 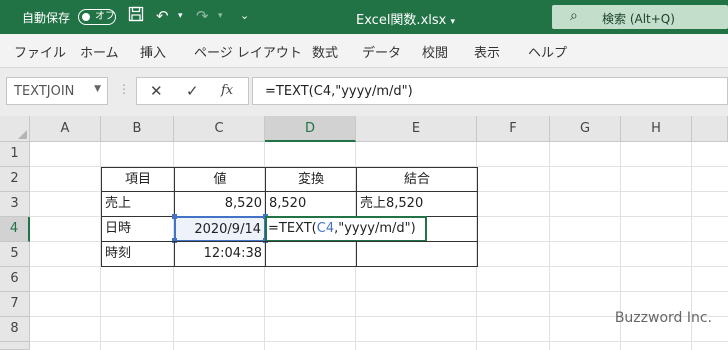 I want to click on formula-bar: TEXTJOIN ▼ ⋮ ✕ ✓ fx =TEXT(C4,"yyyy/m/d"), so click(x=364, y=92).